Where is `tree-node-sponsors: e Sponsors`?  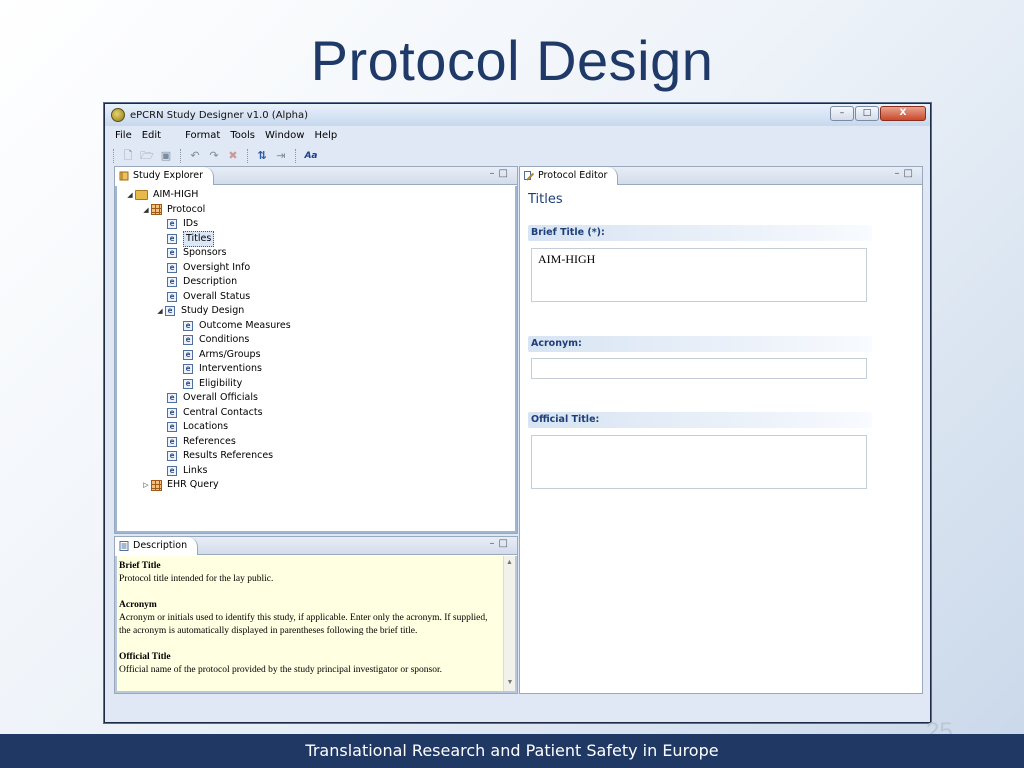 tree-node-sponsors: e Sponsors is located at coordinates (197, 253).